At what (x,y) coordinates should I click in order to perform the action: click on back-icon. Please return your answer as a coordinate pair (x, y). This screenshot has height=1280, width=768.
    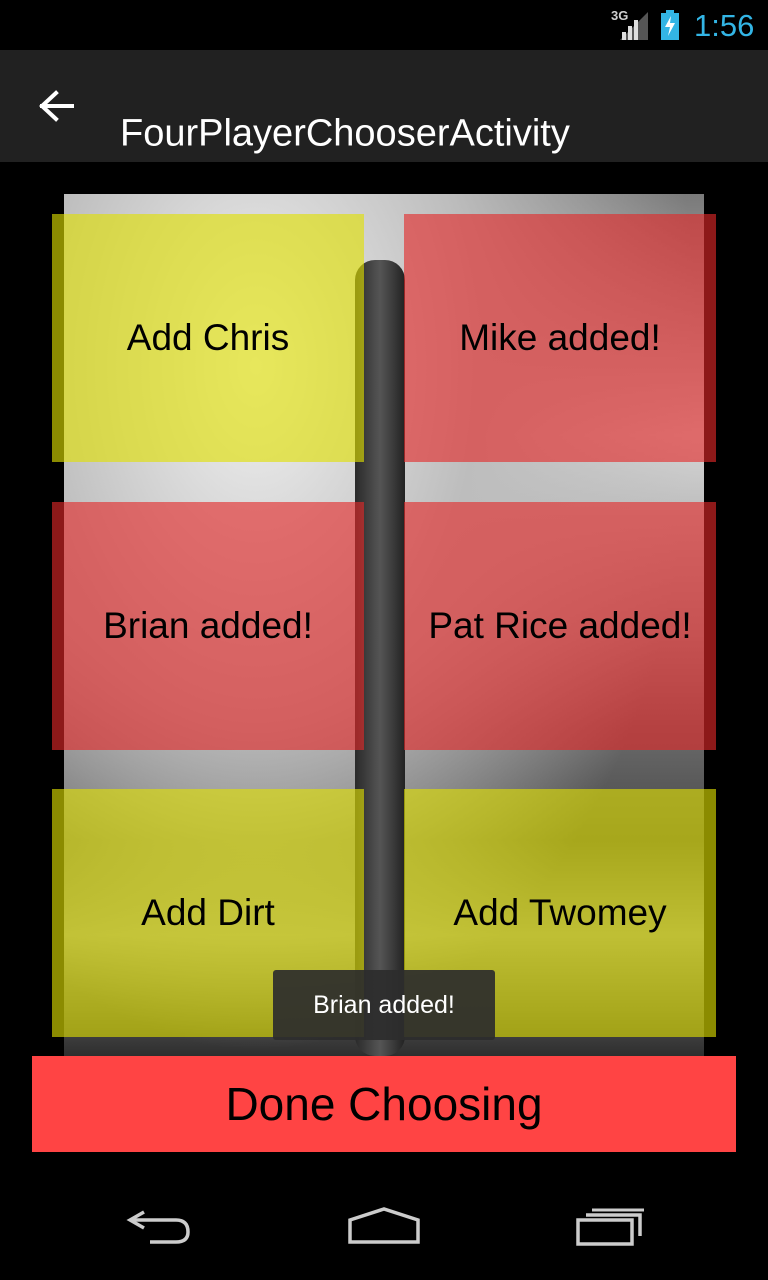
    Looking at the image, I should click on (158, 1227).